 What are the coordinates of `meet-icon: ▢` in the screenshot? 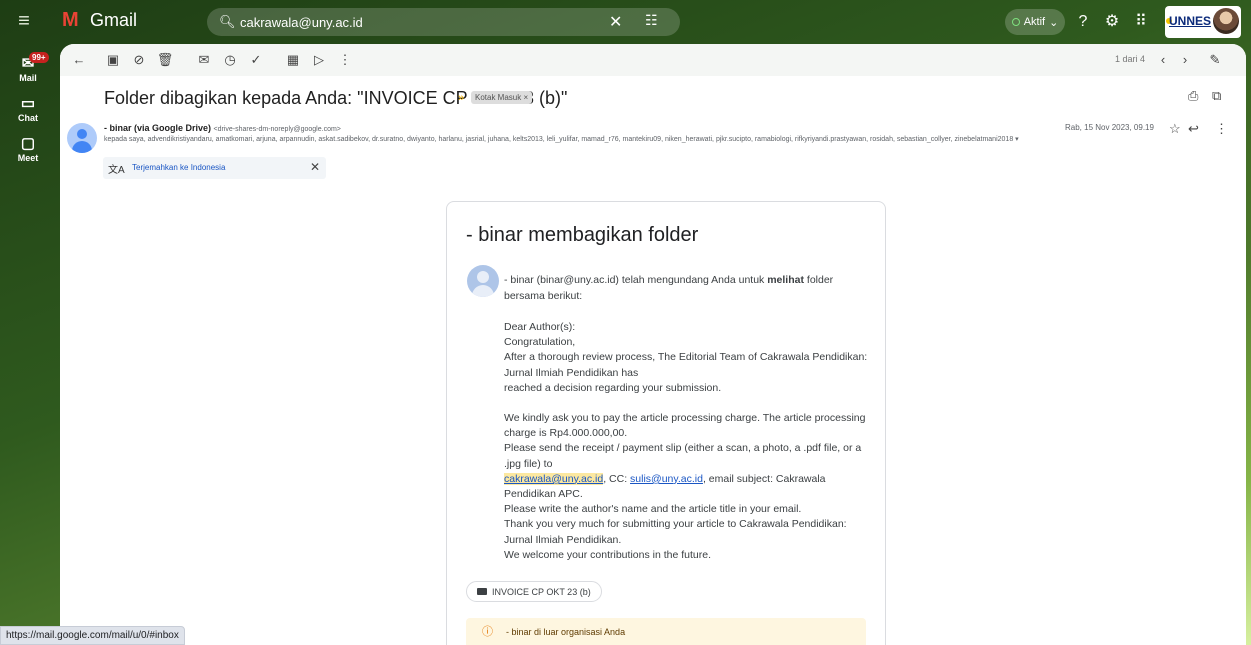 It's located at (28, 143).